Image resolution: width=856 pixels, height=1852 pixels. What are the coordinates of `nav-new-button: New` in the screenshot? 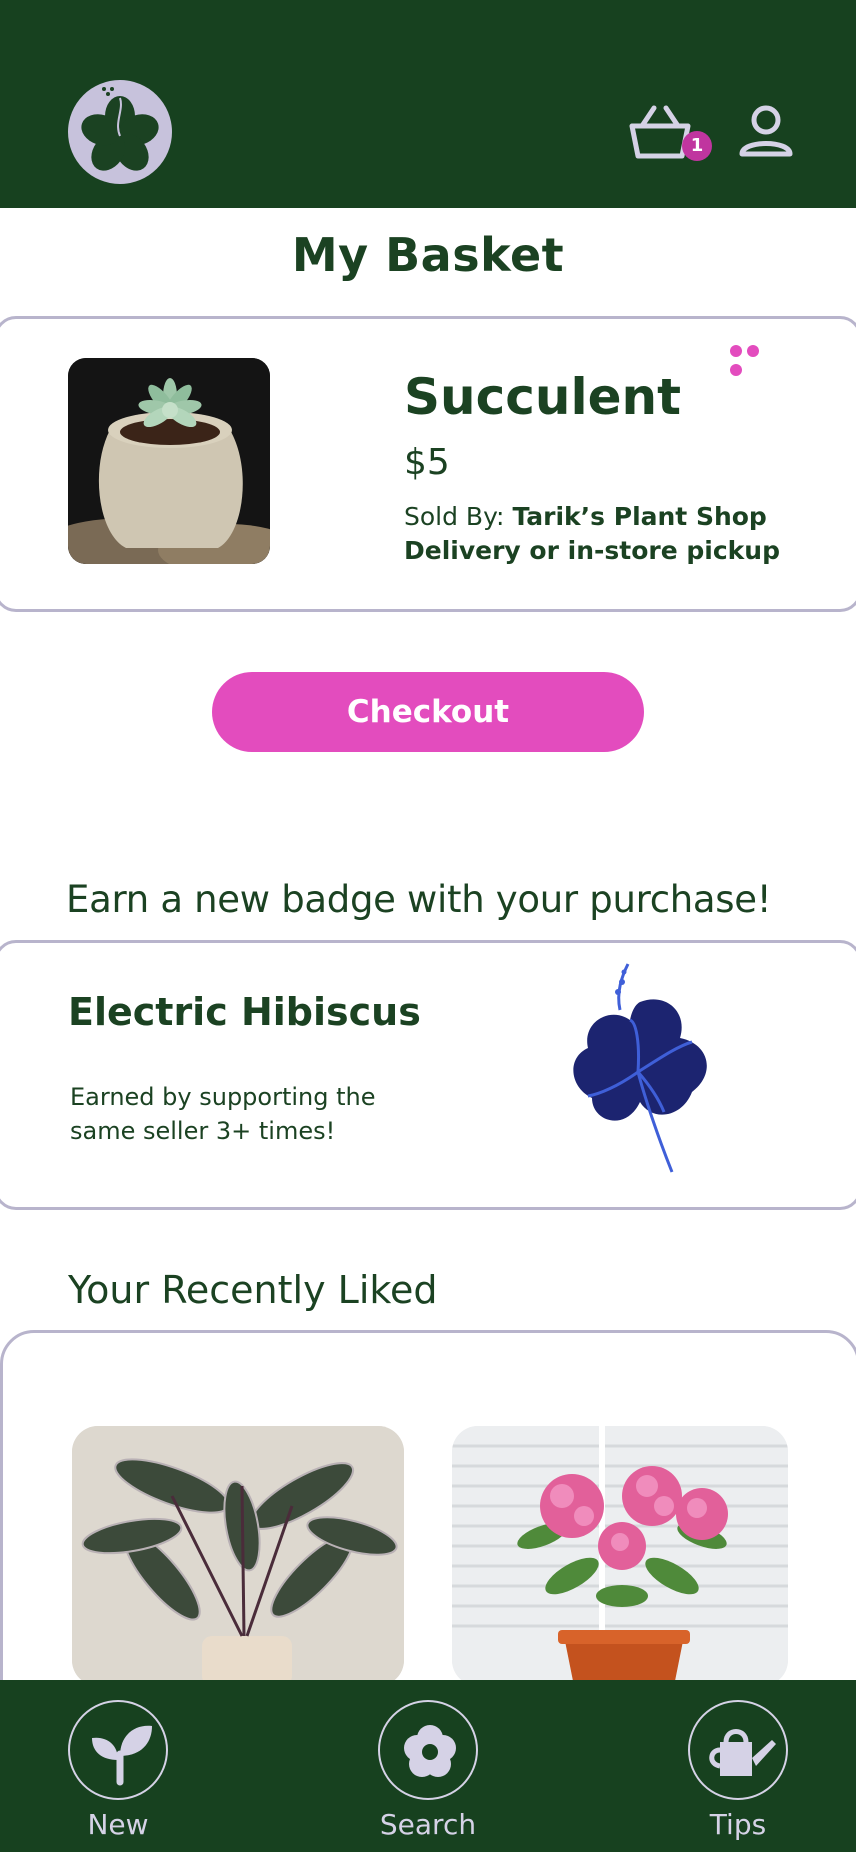 It's located at (118, 1770).